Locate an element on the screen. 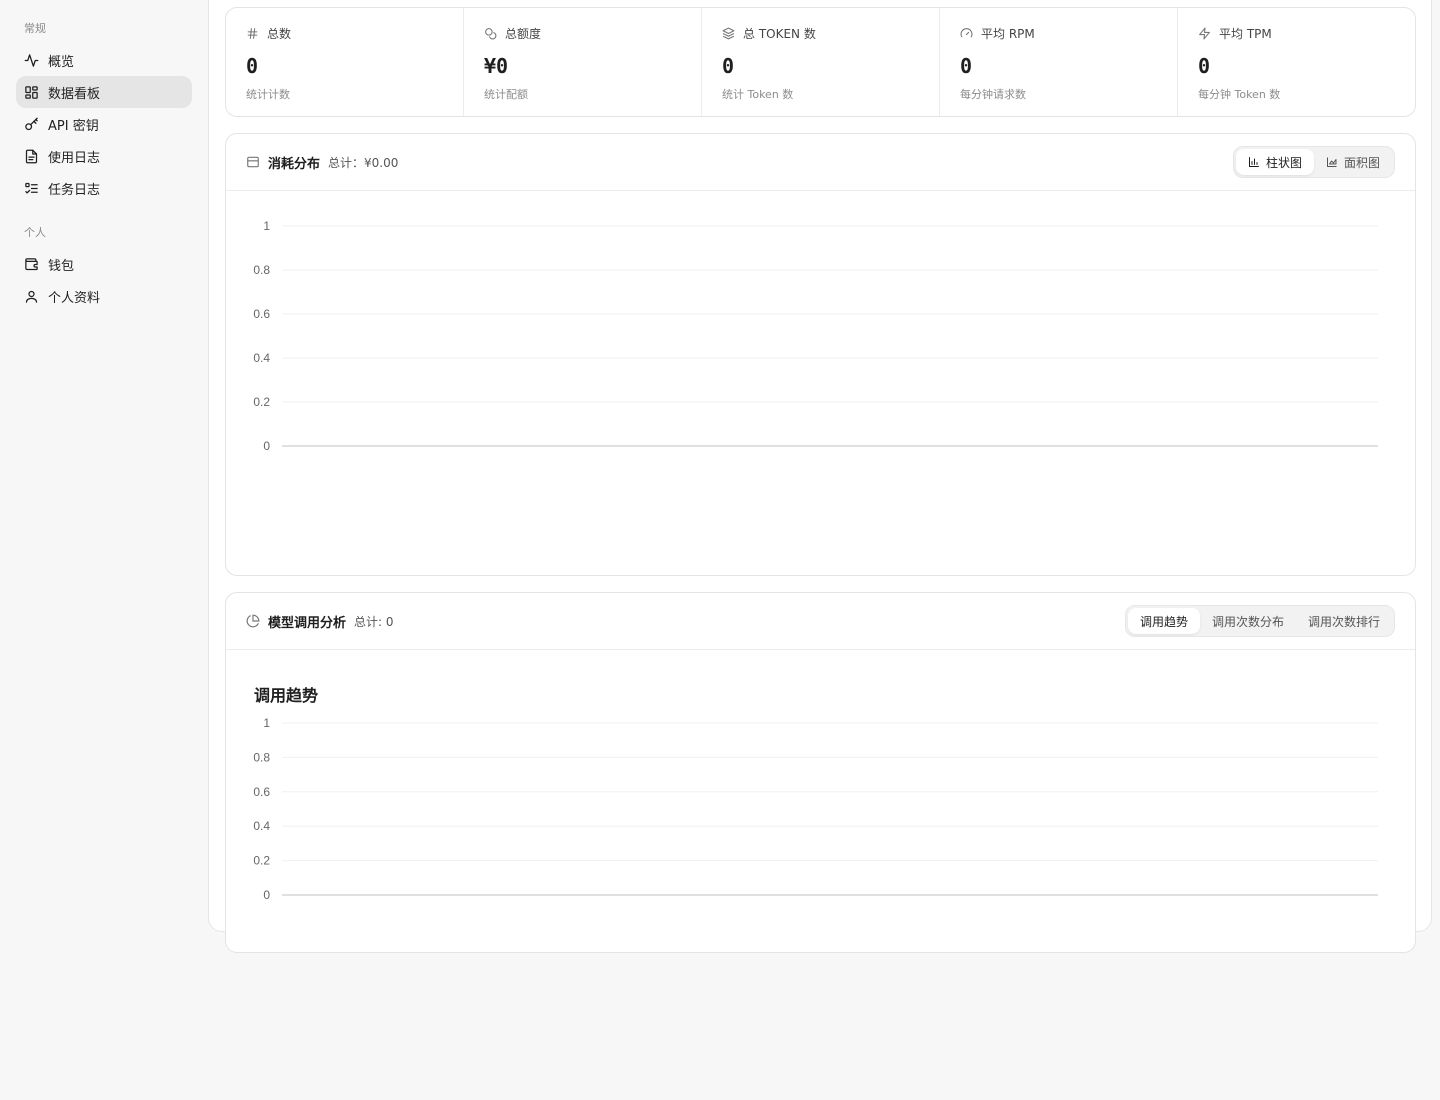 Image resolution: width=1440 pixels, height=1100 pixels. sidebar-item-label: 数据看板 is located at coordinates (74, 94).